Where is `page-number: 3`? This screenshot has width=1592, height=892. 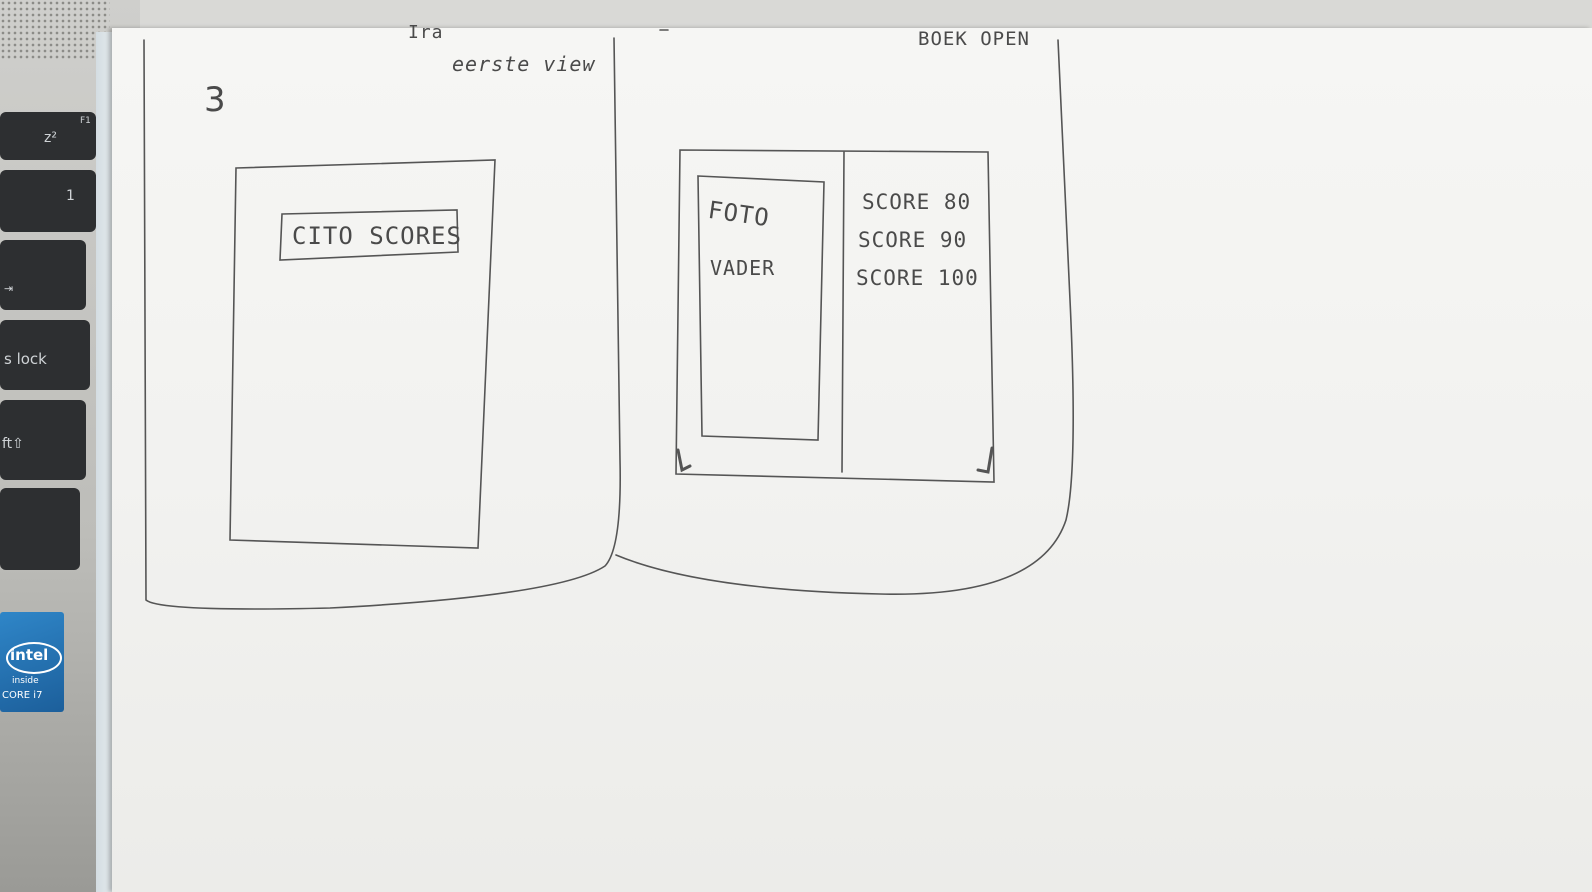 page-number: 3 is located at coordinates (215, 100).